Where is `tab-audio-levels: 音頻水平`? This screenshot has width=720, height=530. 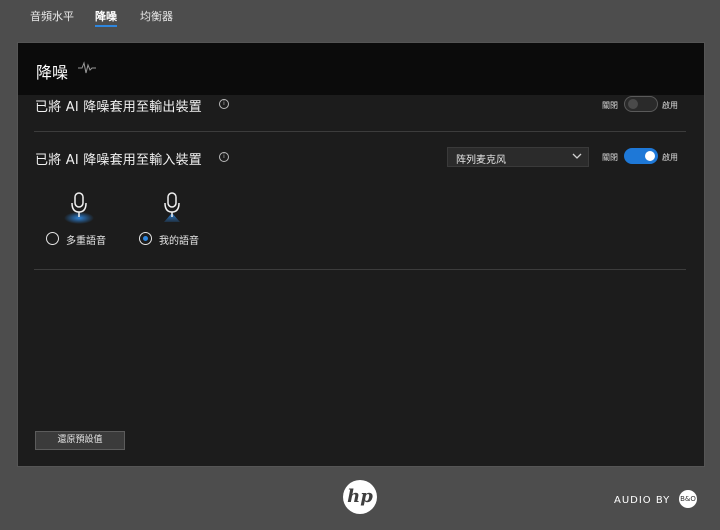
tab-audio-levels: 音頻水平 is located at coordinates (52, 16).